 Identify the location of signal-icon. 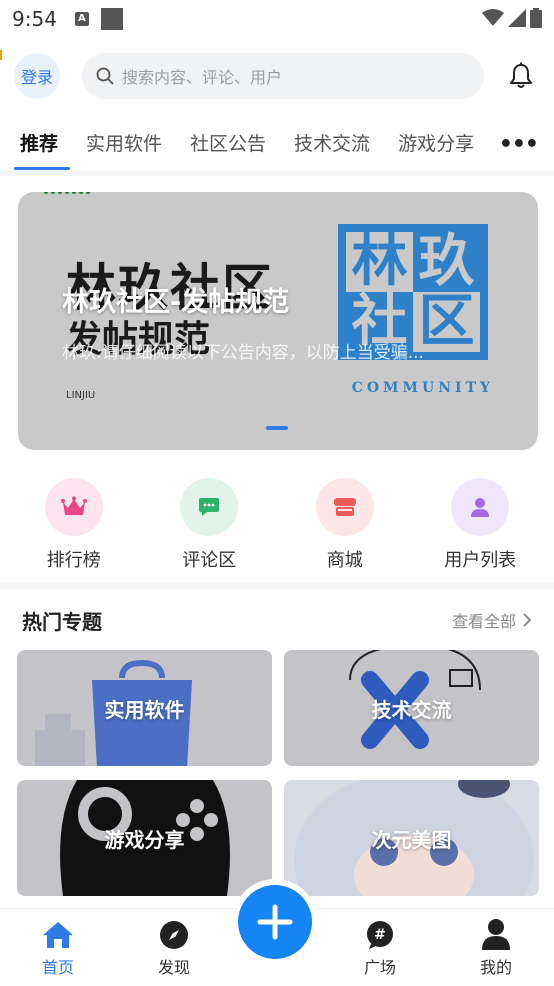
(517, 18).